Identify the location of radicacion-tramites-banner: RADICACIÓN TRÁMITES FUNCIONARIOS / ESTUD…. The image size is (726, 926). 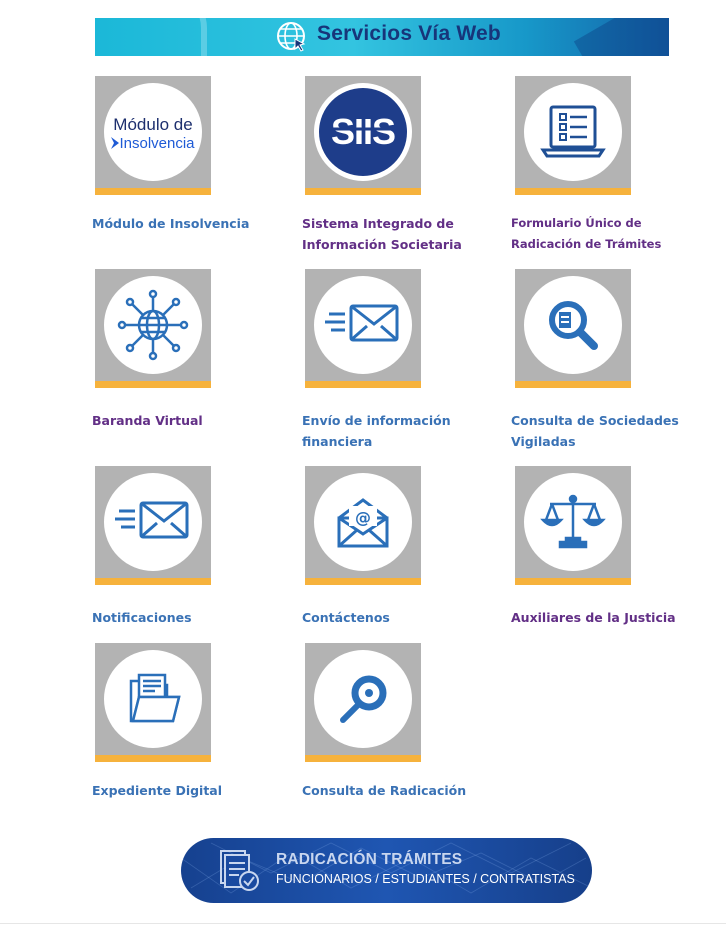
(386, 870).